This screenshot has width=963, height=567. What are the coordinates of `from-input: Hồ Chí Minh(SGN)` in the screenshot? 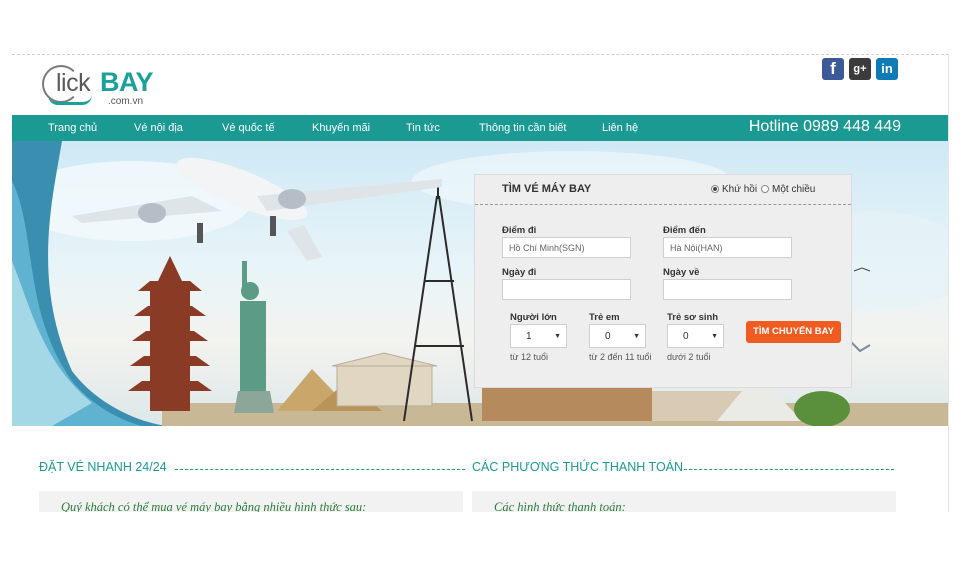 It's located at (566, 247).